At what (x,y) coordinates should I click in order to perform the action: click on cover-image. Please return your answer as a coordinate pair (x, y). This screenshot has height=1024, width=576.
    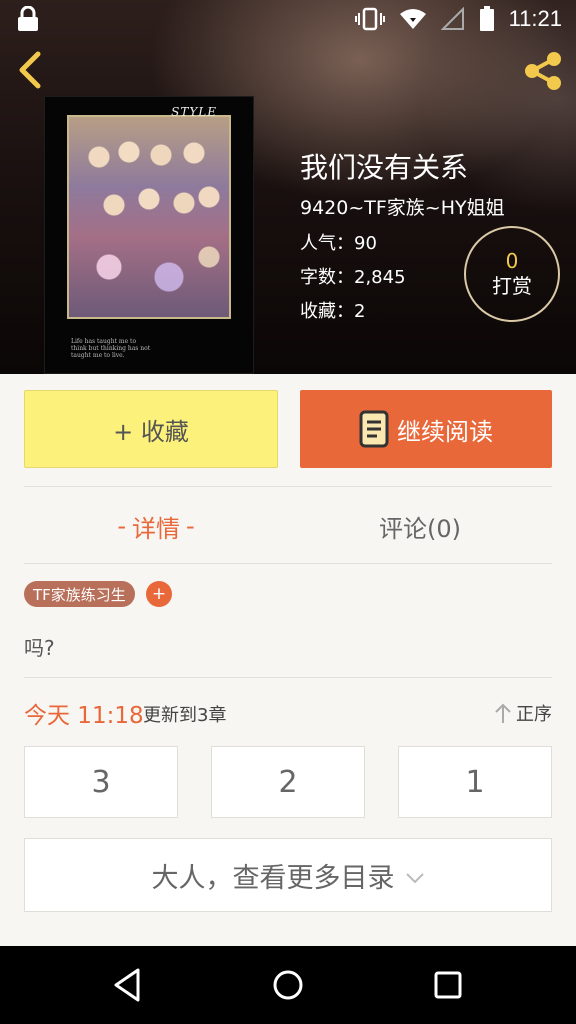
    Looking at the image, I should click on (149, 217).